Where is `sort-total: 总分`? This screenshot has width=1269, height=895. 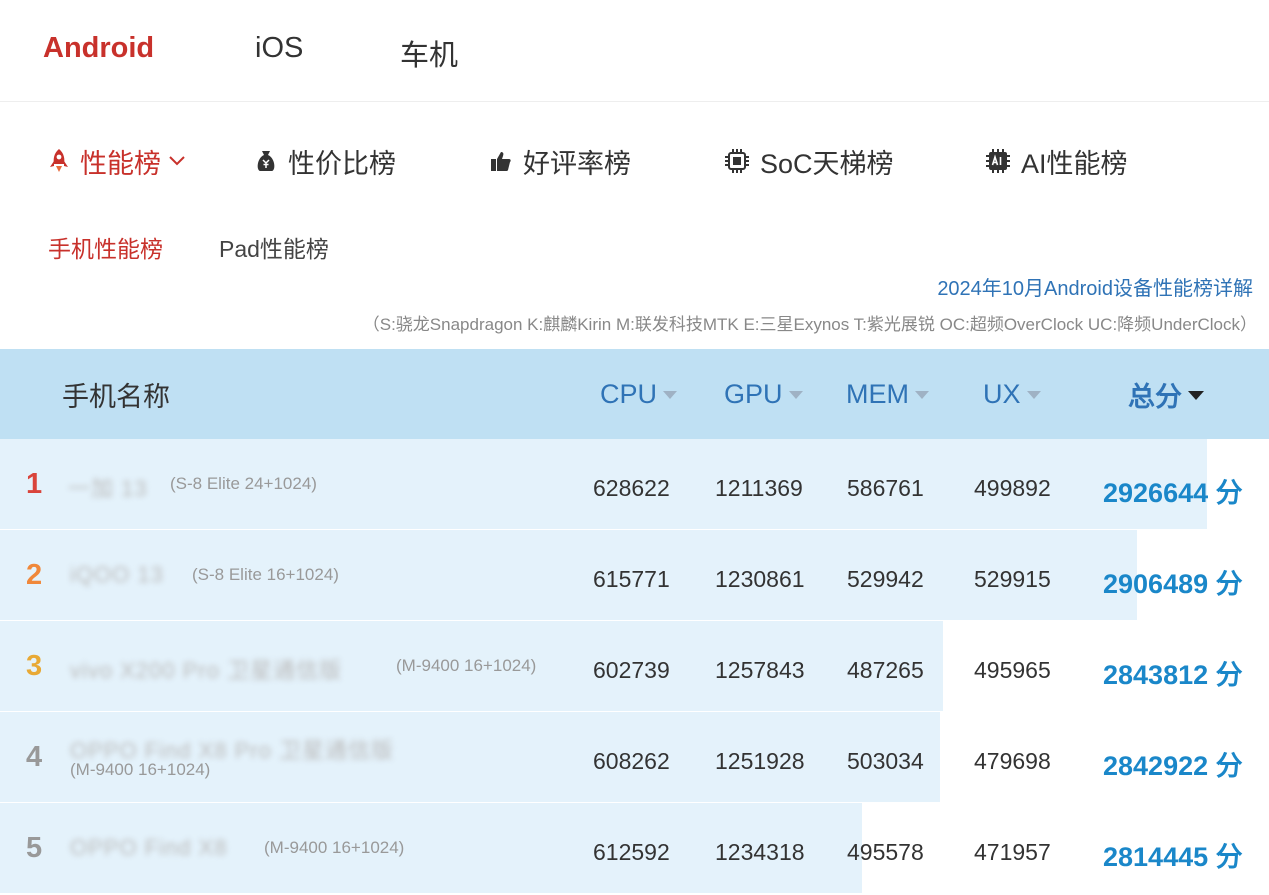
sort-total: 总分 is located at coordinates (1166, 394).